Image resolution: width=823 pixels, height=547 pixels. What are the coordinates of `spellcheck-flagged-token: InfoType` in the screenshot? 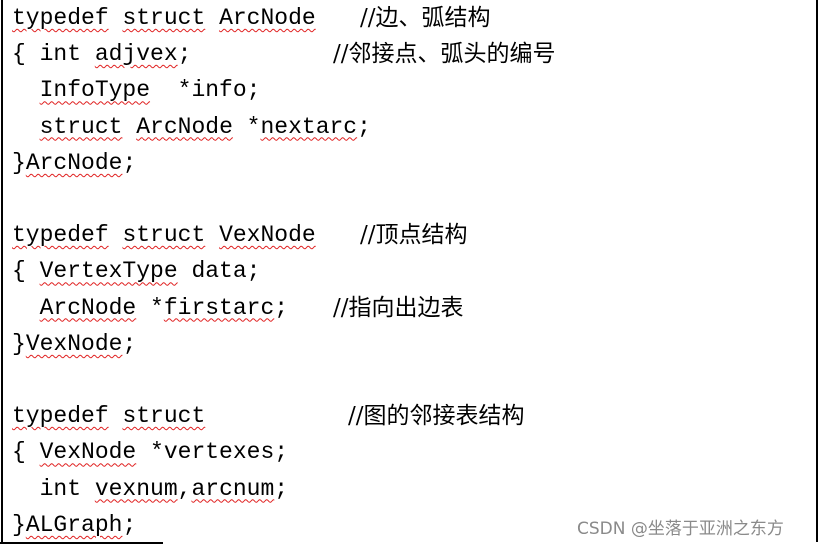 It's located at (95, 90).